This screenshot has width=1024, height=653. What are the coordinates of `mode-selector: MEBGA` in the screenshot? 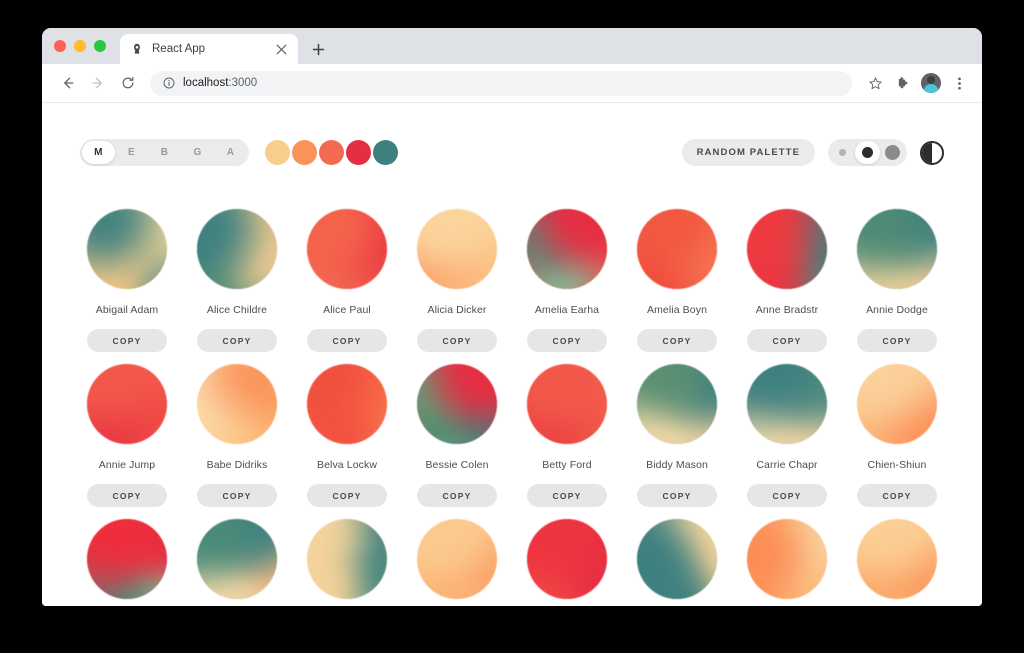 It's located at (164, 152).